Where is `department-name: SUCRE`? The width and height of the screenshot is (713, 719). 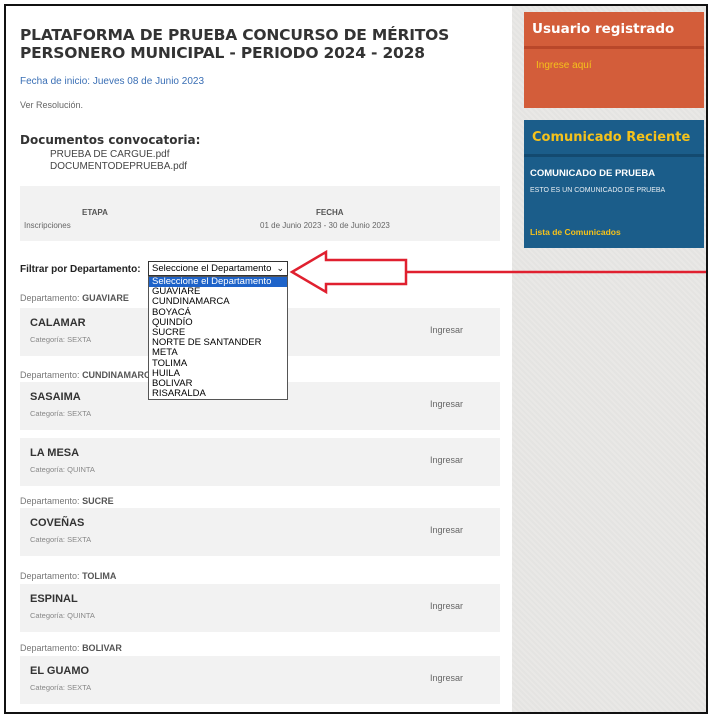
department-name: SUCRE is located at coordinates (98, 501).